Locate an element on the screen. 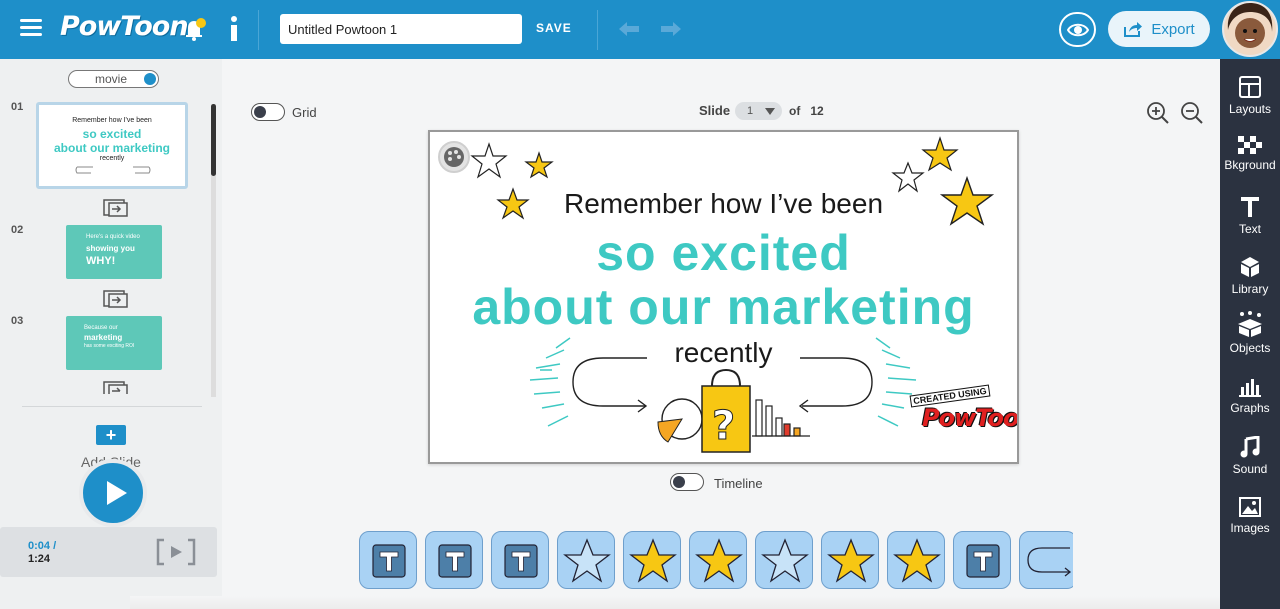 The image size is (1280, 609). notifications-bell-icon is located at coordinates (195, 29).